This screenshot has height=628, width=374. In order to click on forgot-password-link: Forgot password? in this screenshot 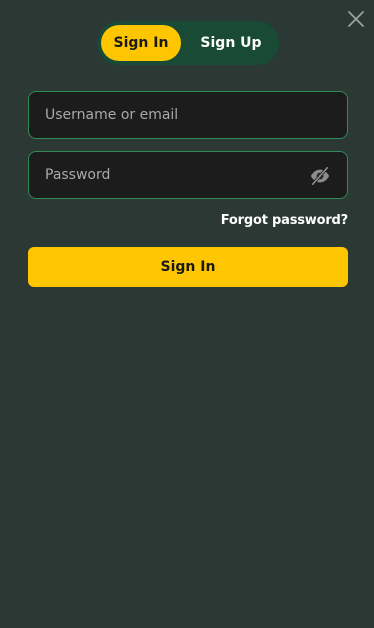, I will do `click(284, 220)`.